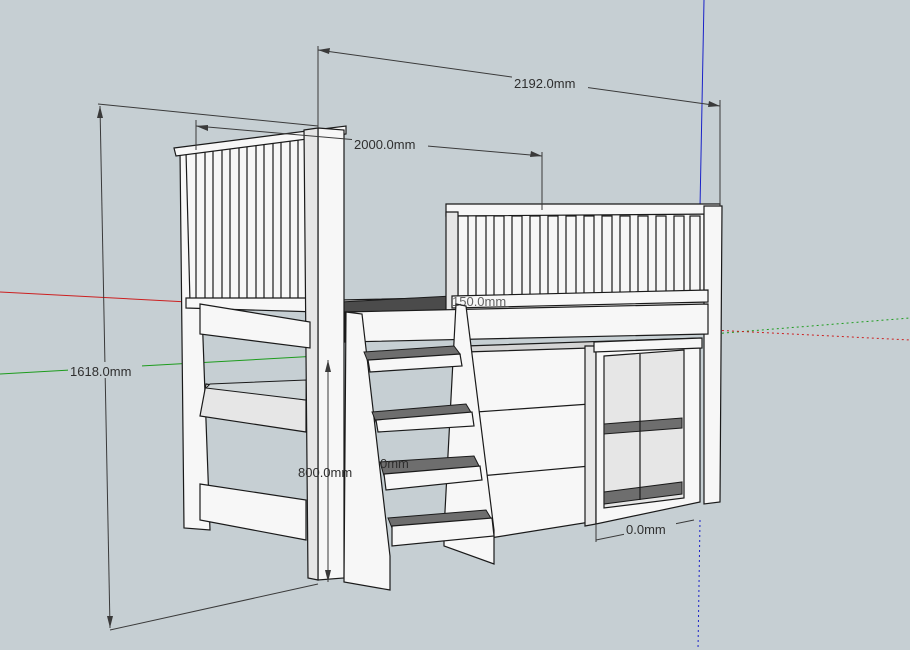 The width and height of the screenshot is (910, 650). I want to click on red-axis-dotted, so click(810, 335).